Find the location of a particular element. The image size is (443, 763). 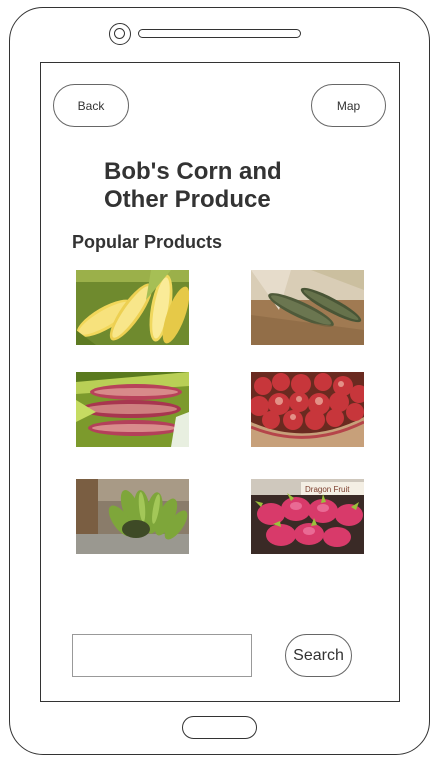

home-button is located at coordinates (219, 727).